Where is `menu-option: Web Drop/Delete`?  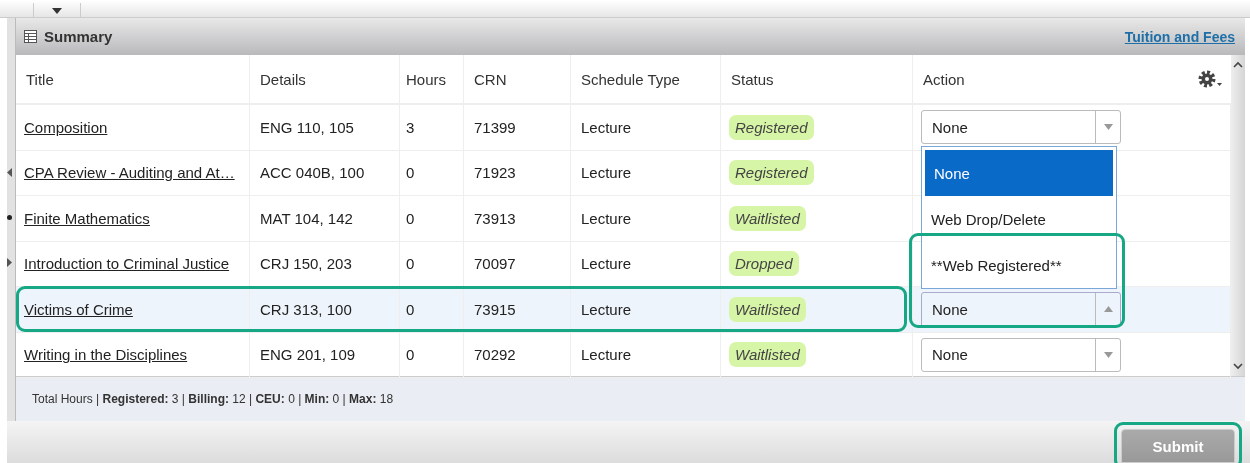 menu-option: Web Drop/Delete is located at coordinates (1019, 219).